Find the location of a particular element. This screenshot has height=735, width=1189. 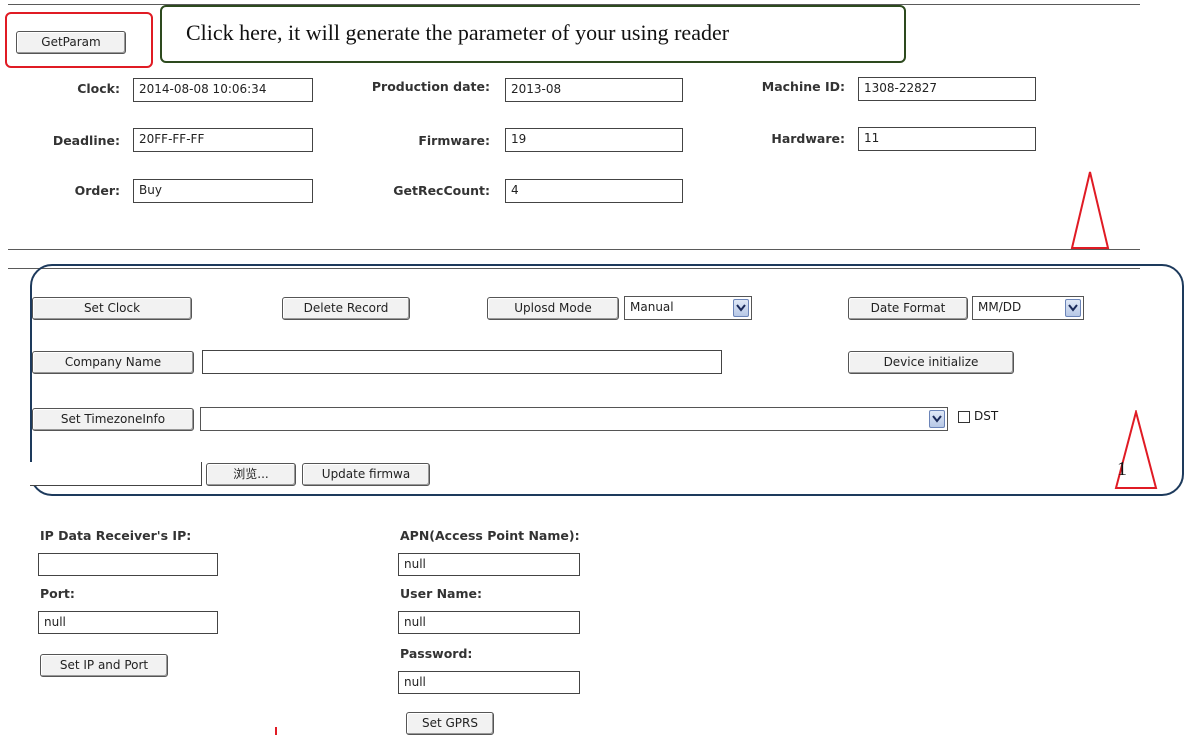

company-name-field is located at coordinates (462, 362).